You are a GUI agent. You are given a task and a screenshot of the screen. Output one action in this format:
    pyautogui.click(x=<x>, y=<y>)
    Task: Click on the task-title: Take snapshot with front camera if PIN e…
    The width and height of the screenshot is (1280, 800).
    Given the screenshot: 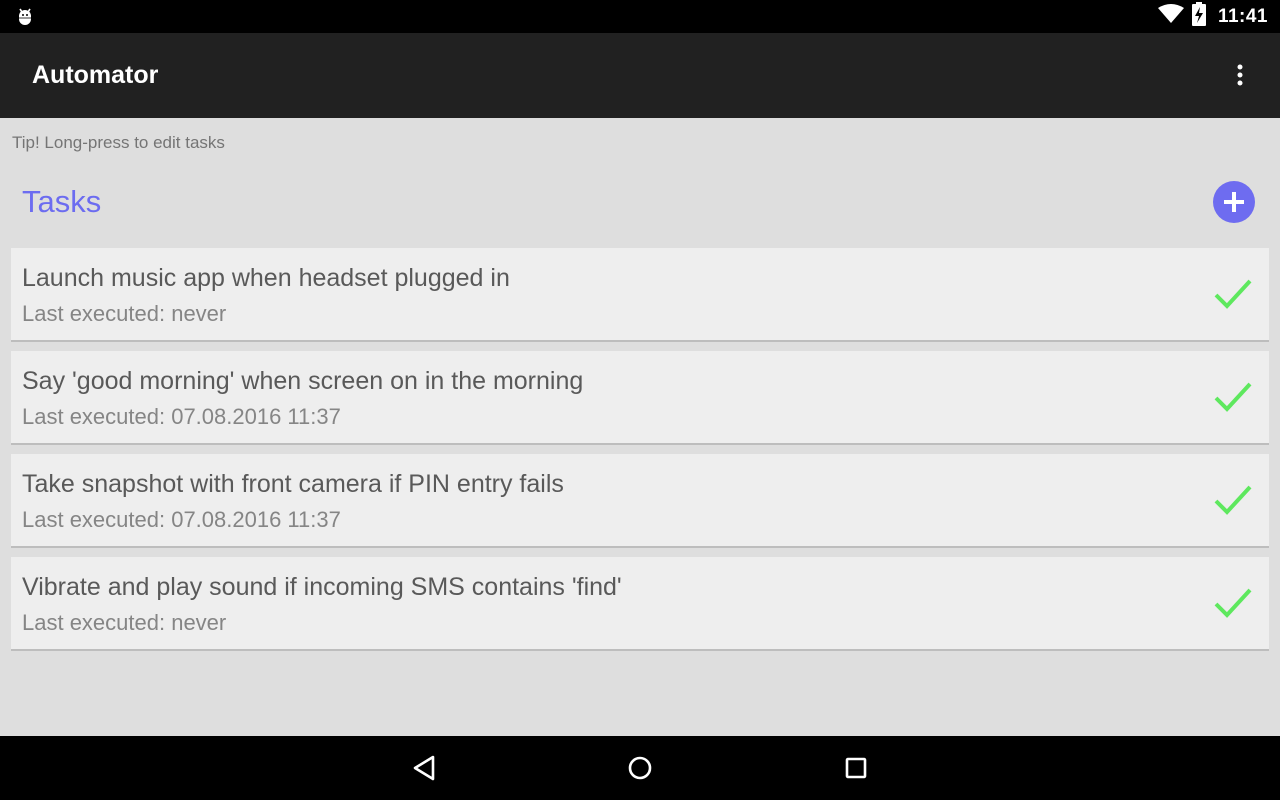 What is the action you would take?
    pyautogui.click(x=293, y=484)
    